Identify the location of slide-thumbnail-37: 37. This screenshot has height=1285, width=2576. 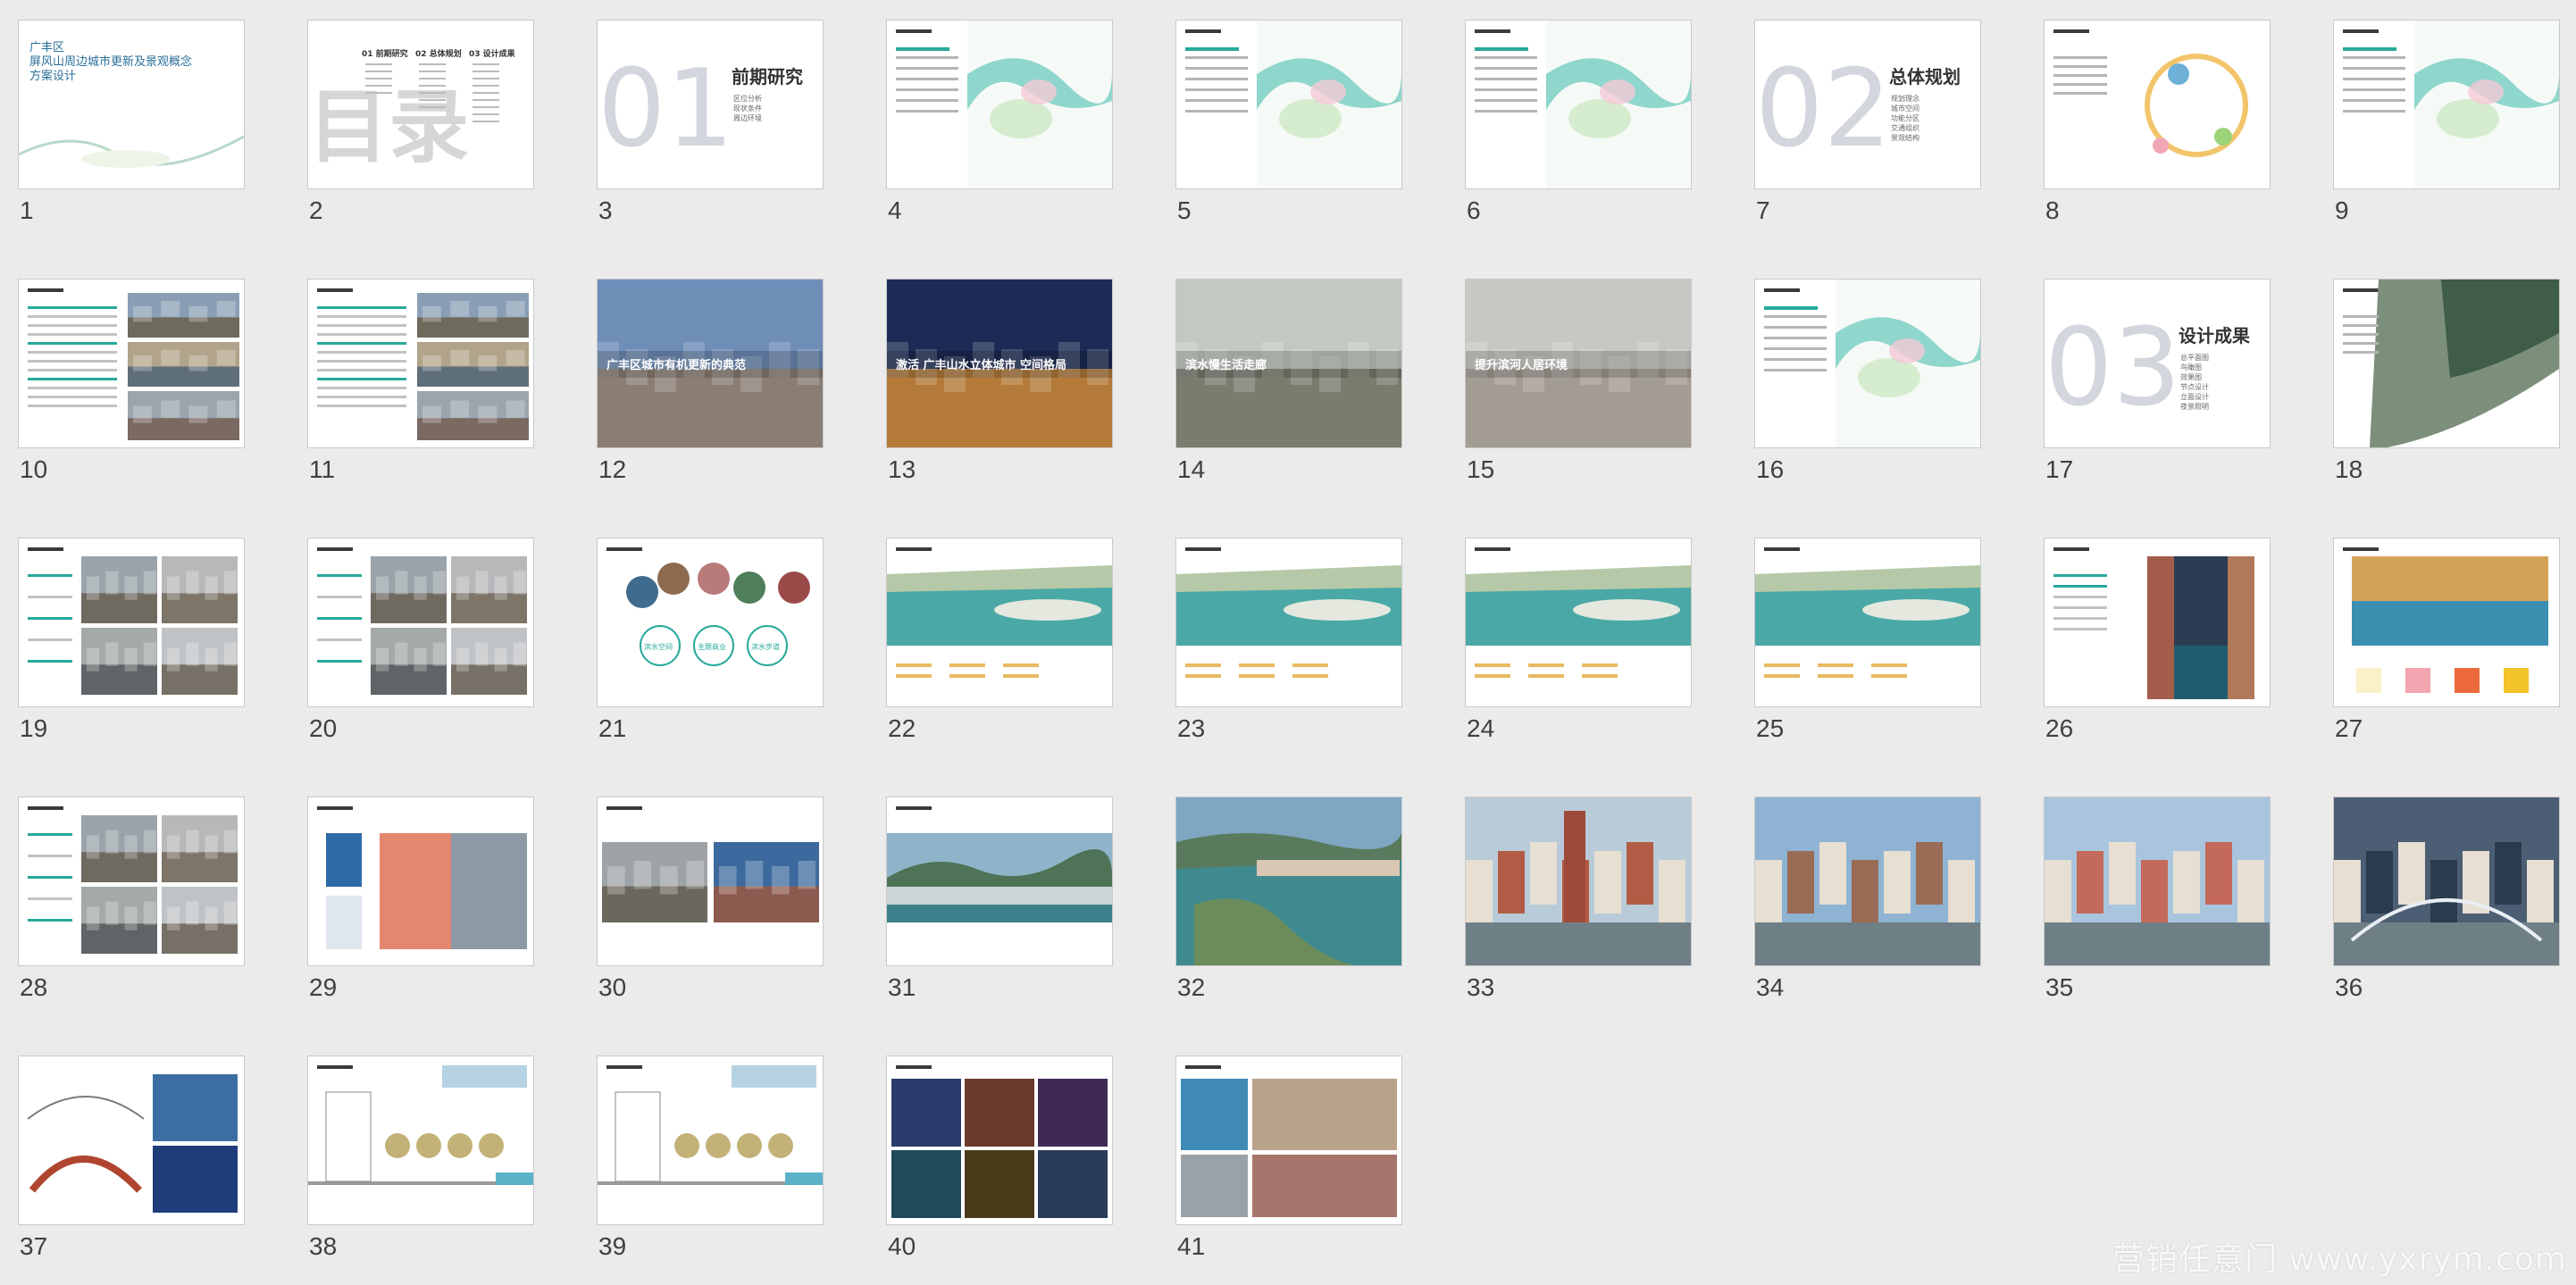
(132, 1158).